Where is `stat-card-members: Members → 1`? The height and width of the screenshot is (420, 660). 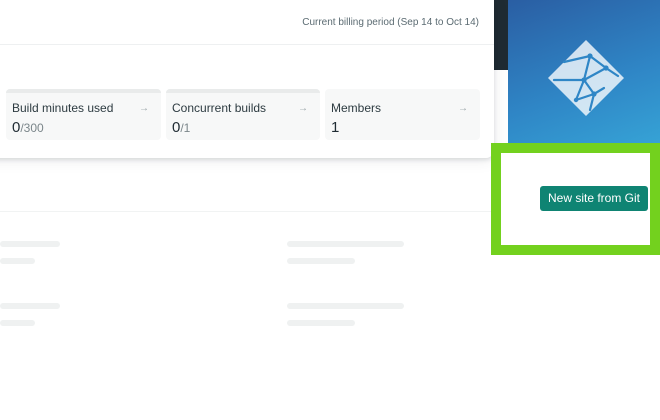
stat-card-members: Members → 1 is located at coordinates (402, 114).